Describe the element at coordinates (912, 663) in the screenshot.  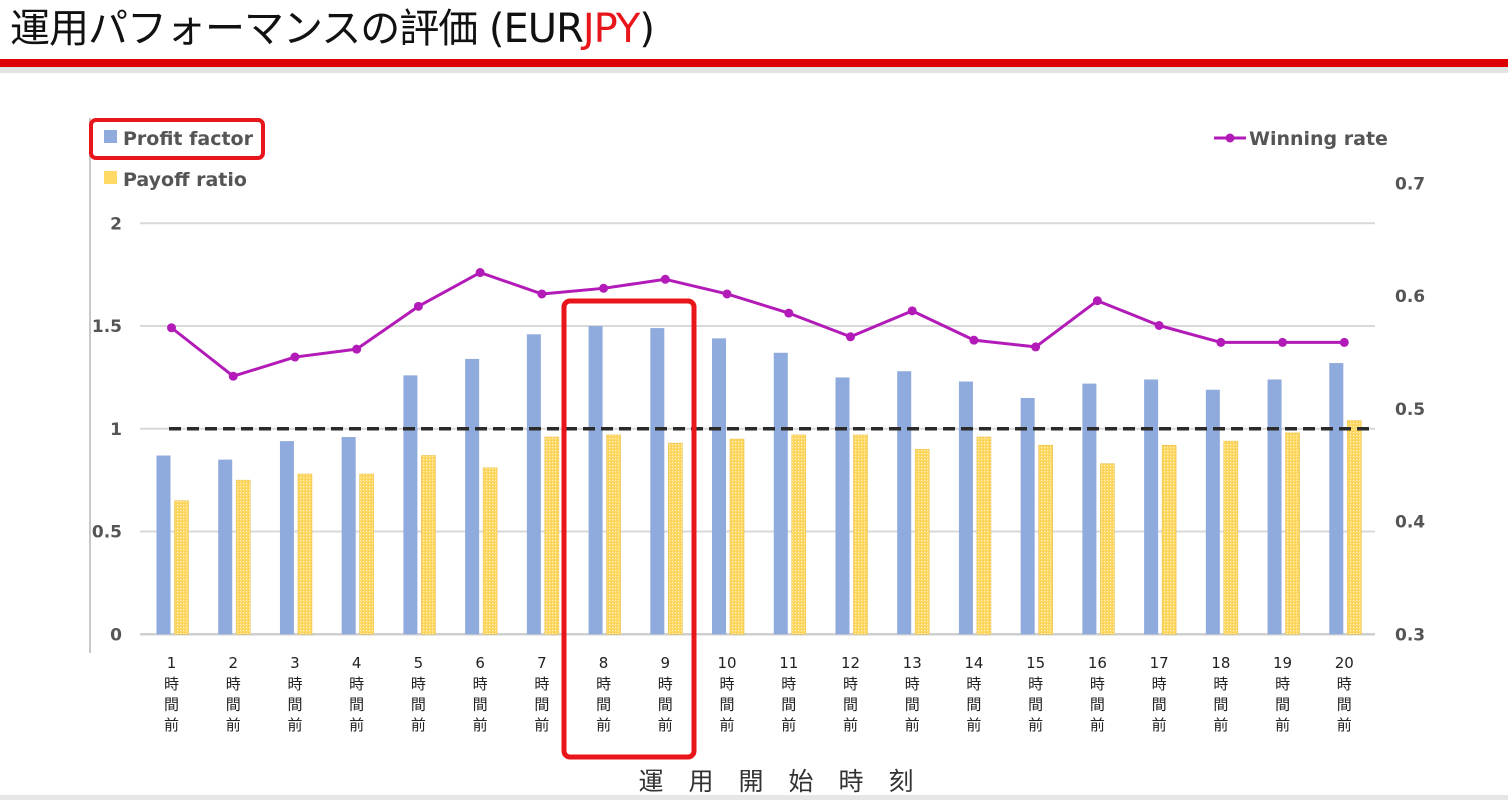
I see `x-tick-number: 13` at that location.